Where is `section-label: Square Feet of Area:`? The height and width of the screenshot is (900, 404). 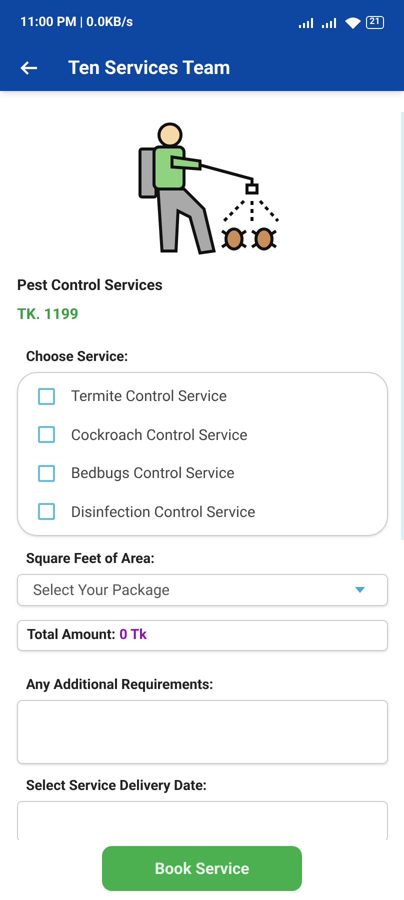
section-label: Square Feet of Area: is located at coordinates (91, 559).